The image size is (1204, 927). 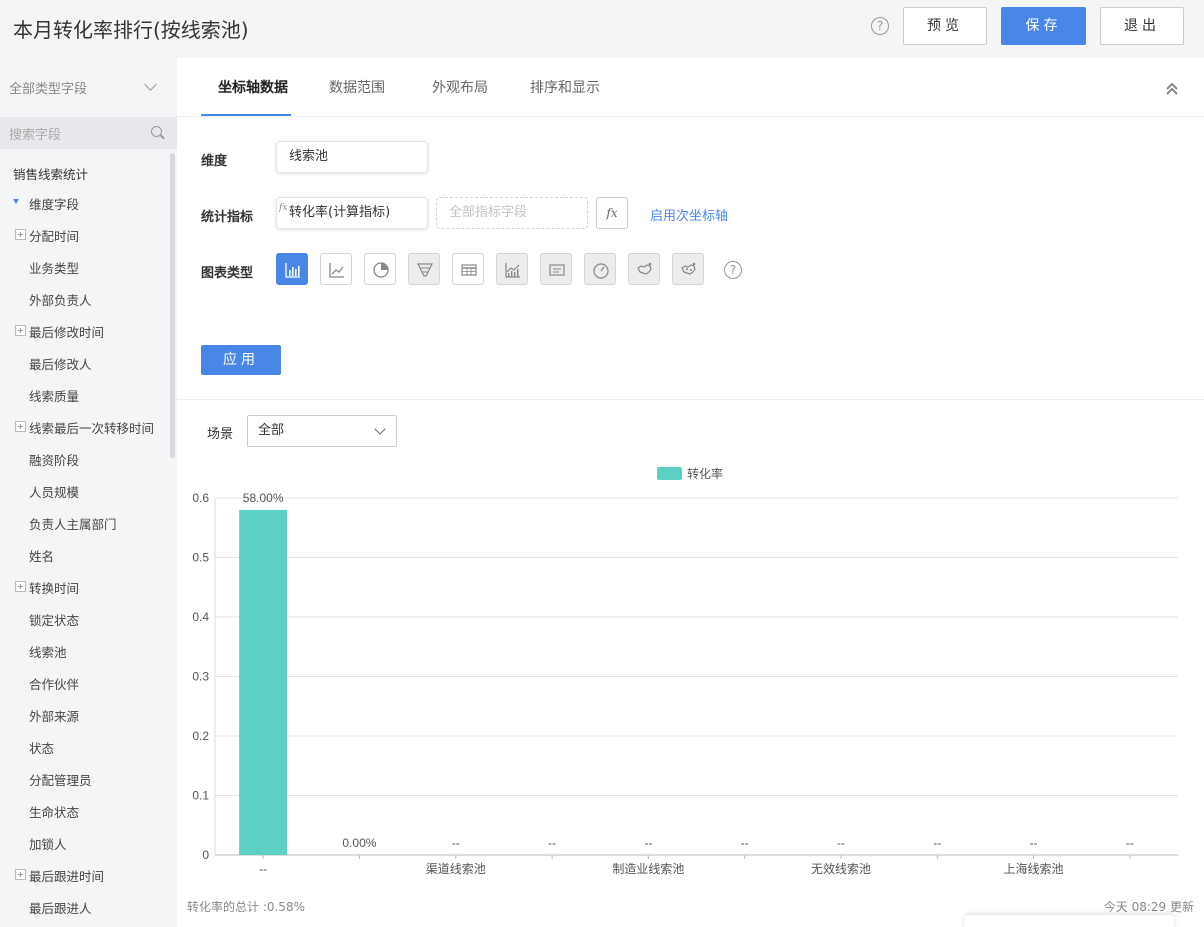 I want to click on metric-field-label: 转化率(计算指标), so click(x=340, y=212).